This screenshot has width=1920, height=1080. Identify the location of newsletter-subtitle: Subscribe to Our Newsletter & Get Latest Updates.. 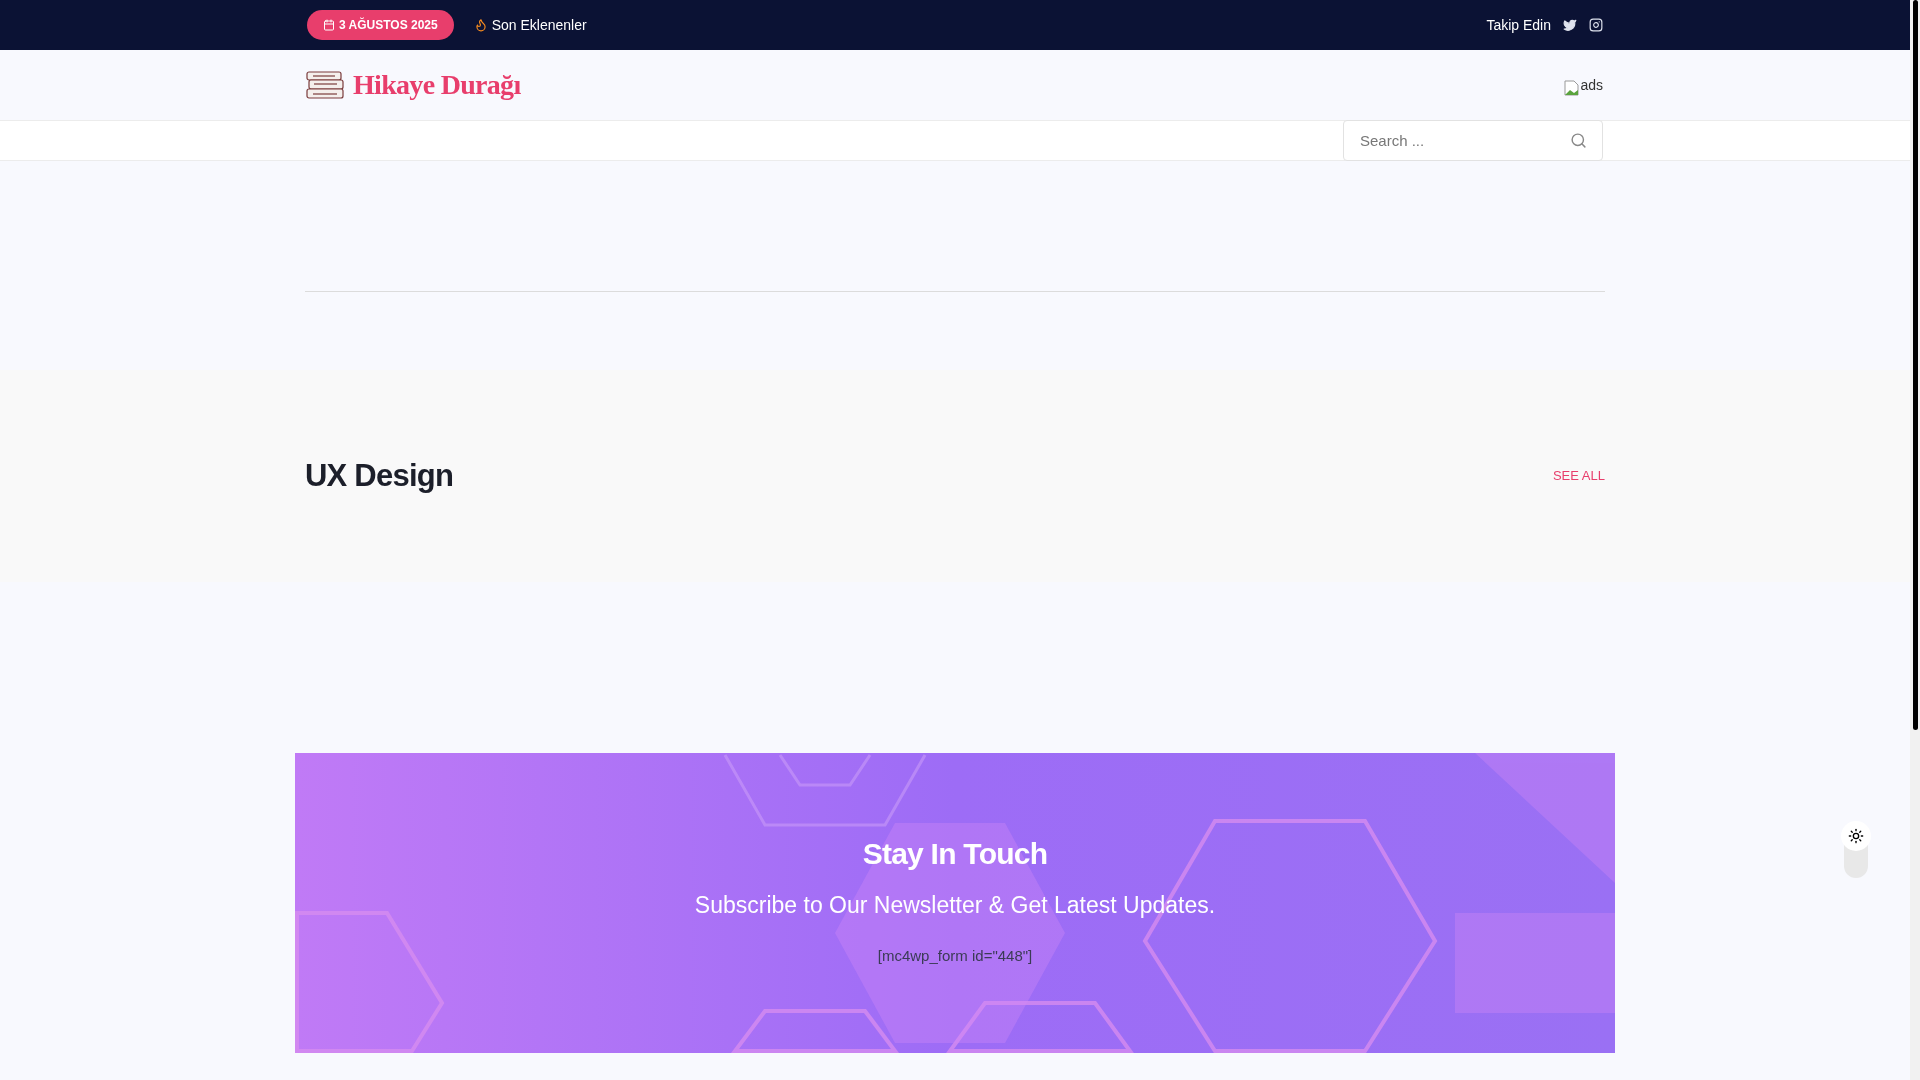
(955, 905).